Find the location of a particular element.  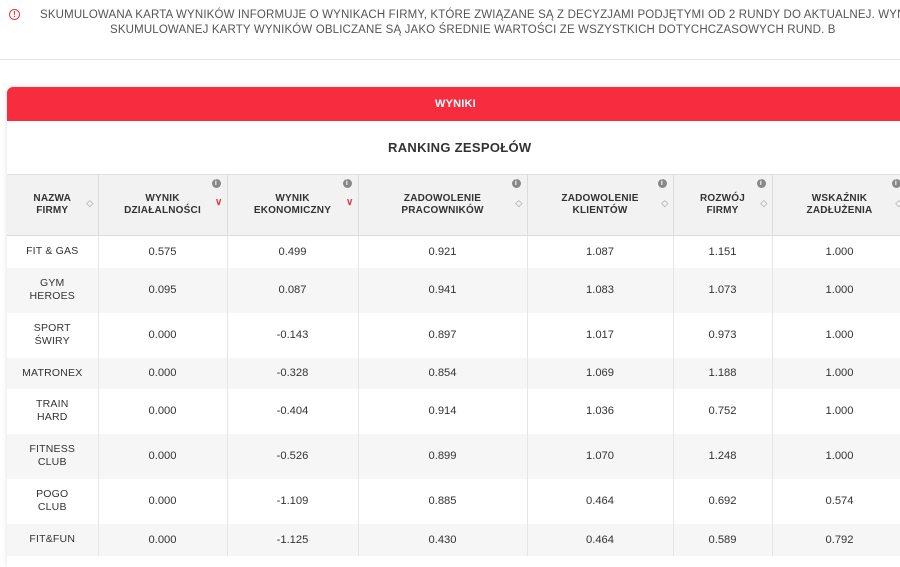

value-cell: 0.575 is located at coordinates (163, 251).